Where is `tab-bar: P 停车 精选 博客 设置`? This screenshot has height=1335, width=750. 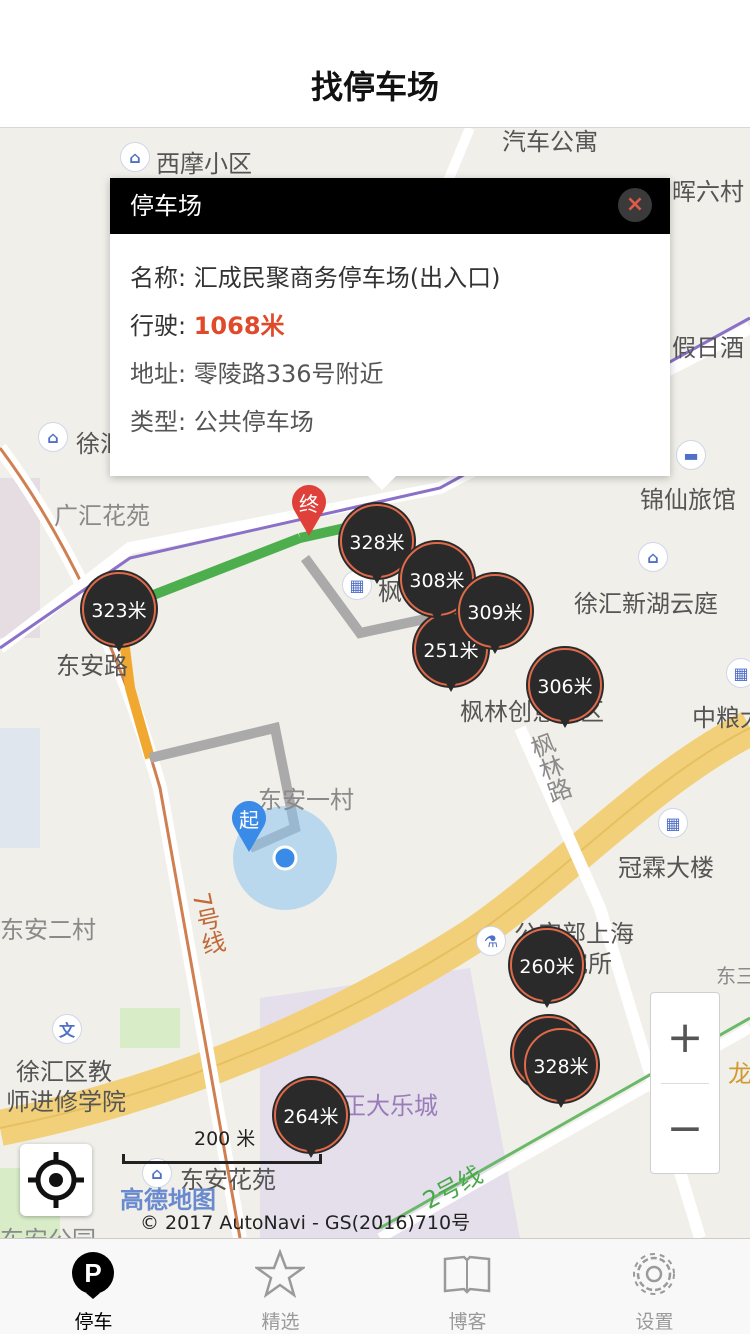 tab-bar: P 停车 精选 博客 设置 is located at coordinates (375, 1286).